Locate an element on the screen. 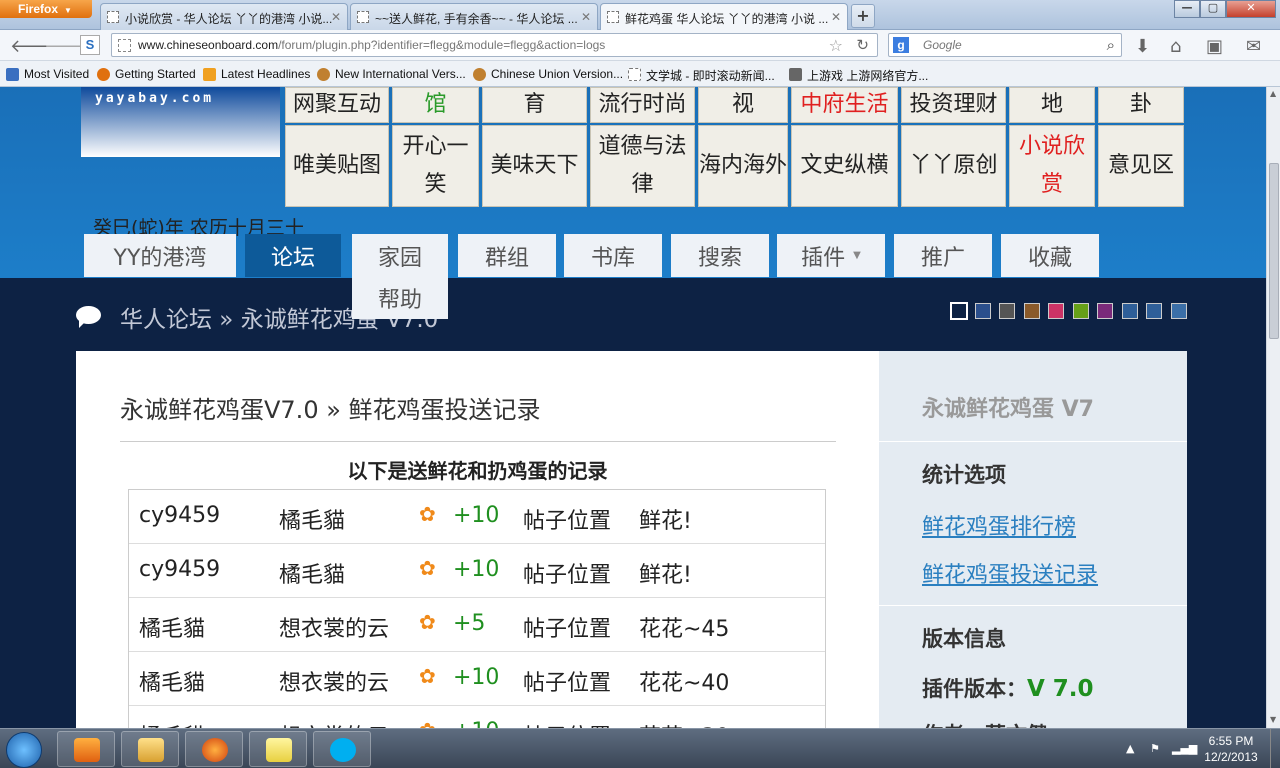  network-signal-icon: ▂▄▆ is located at coordinates (1184, 748).